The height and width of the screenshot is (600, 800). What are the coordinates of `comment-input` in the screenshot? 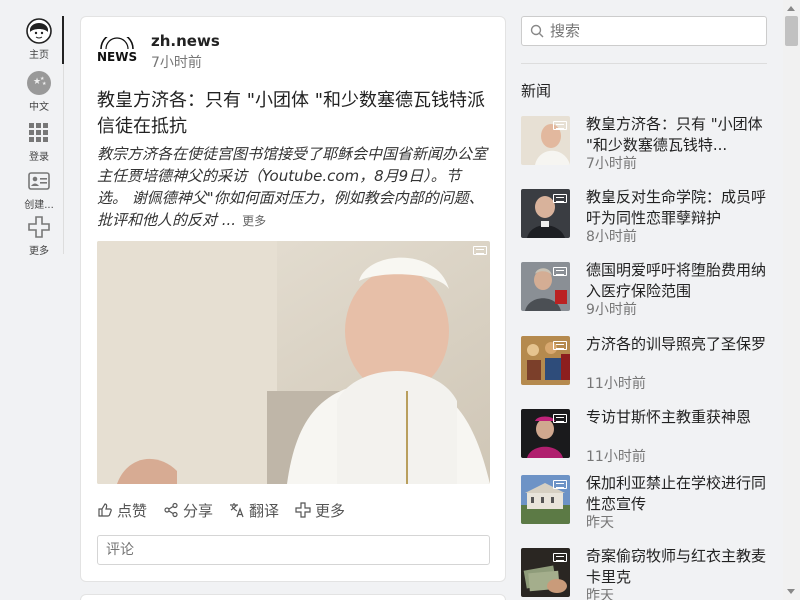 It's located at (293, 550).